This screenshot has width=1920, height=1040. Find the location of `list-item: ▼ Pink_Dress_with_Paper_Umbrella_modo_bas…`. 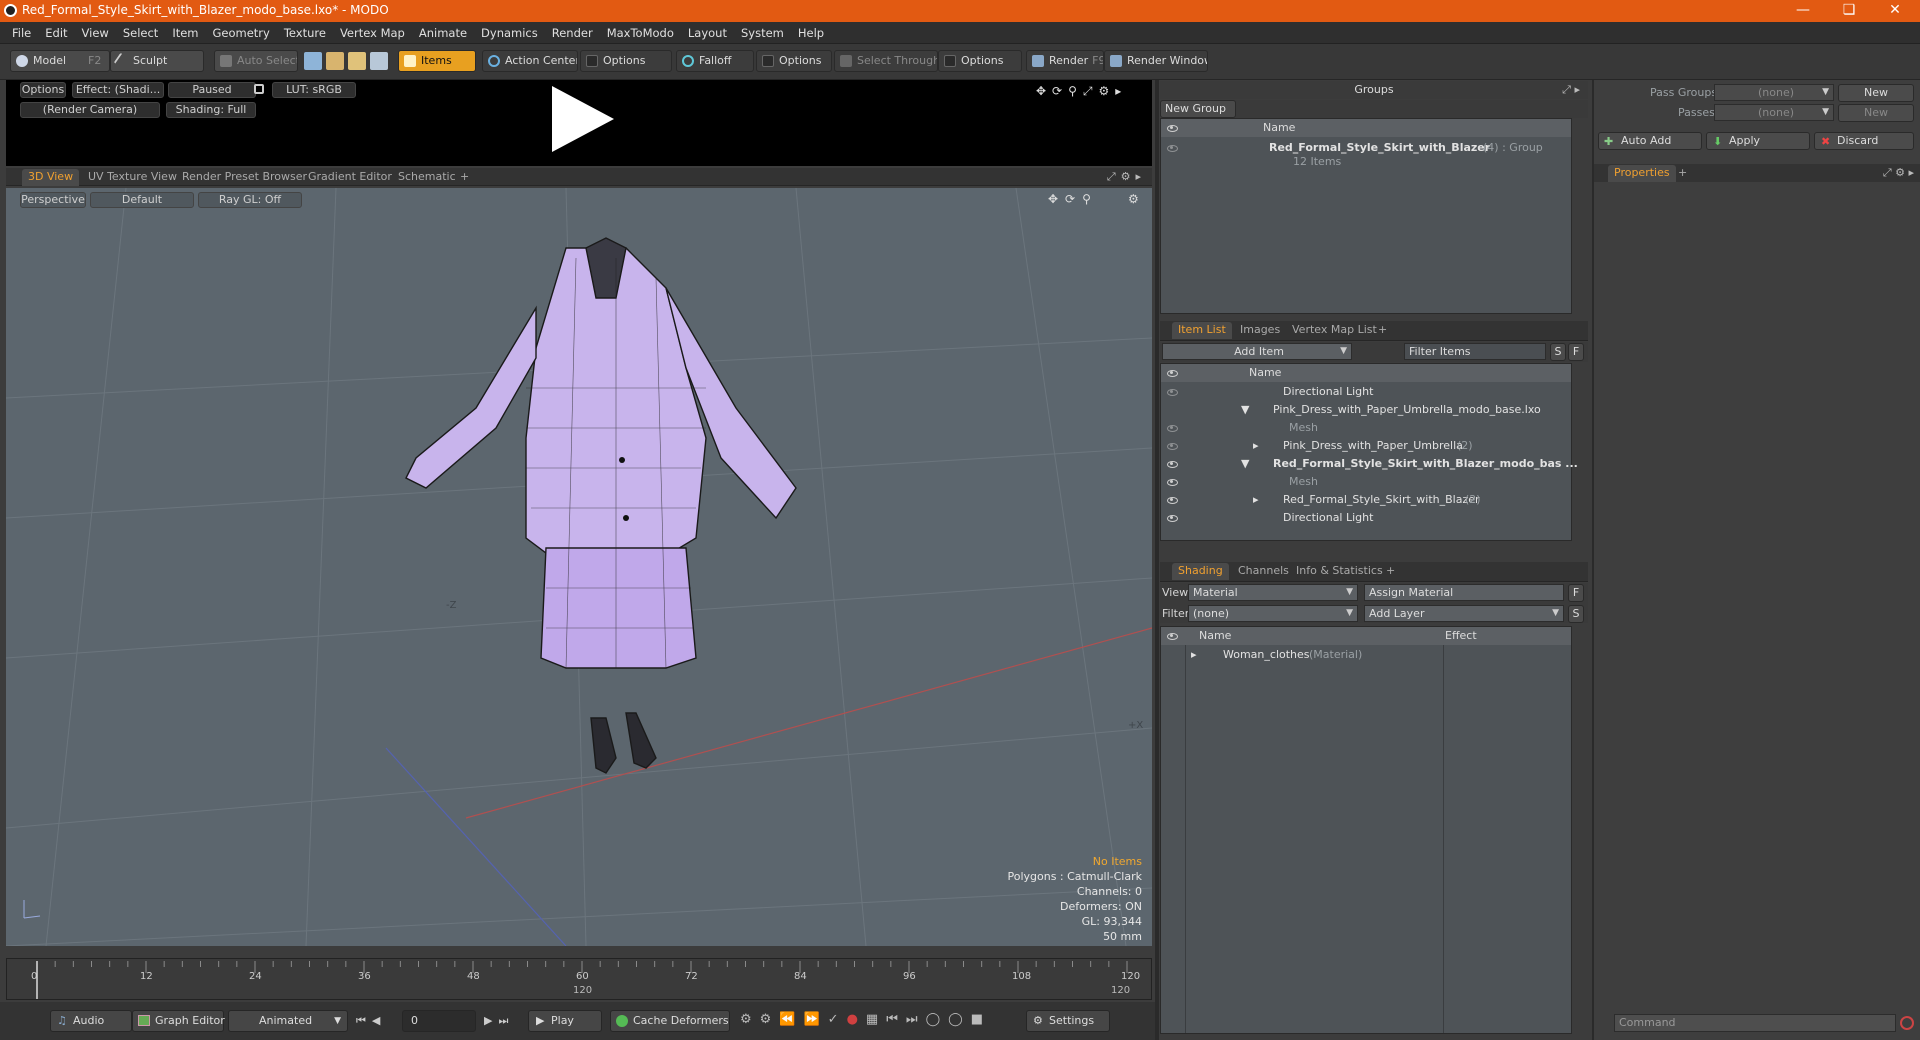

list-item: ▼ Pink_Dress_with_Paper_Umbrella_modo_bas… is located at coordinates (1366, 410).